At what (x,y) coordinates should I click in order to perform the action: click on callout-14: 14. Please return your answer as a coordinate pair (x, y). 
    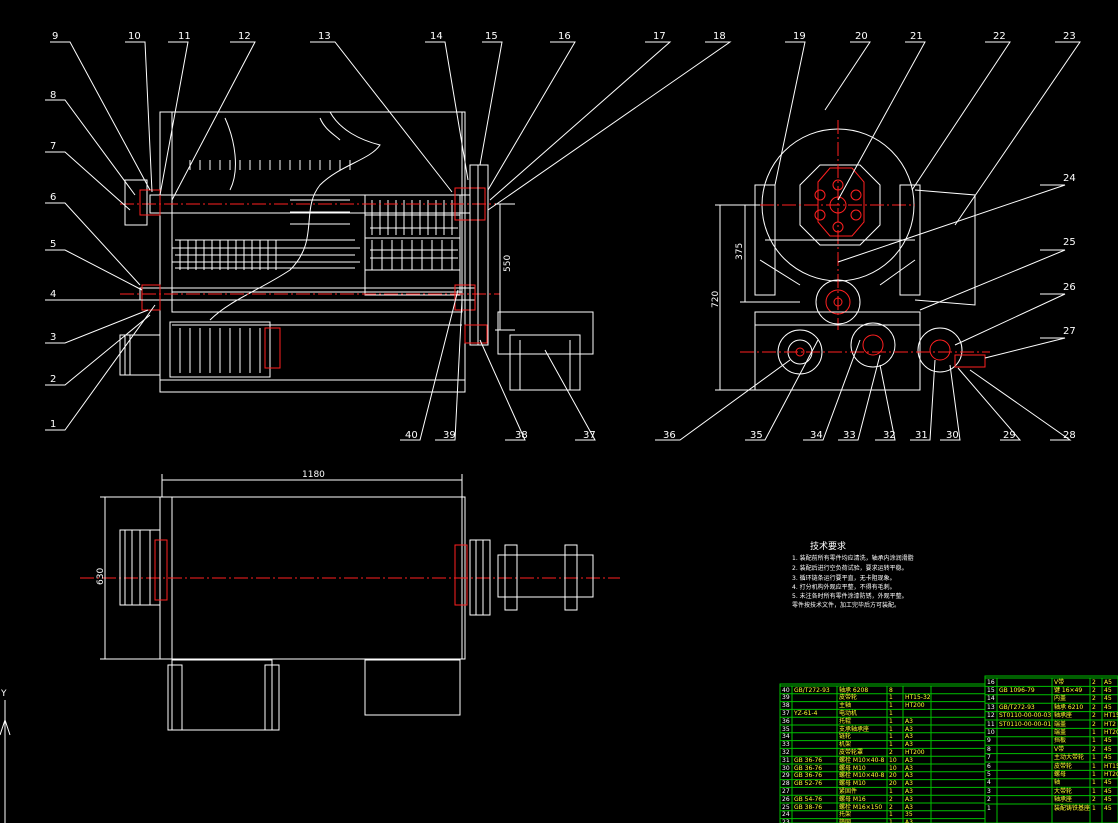
    Looking at the image, I should click on (436, 36).